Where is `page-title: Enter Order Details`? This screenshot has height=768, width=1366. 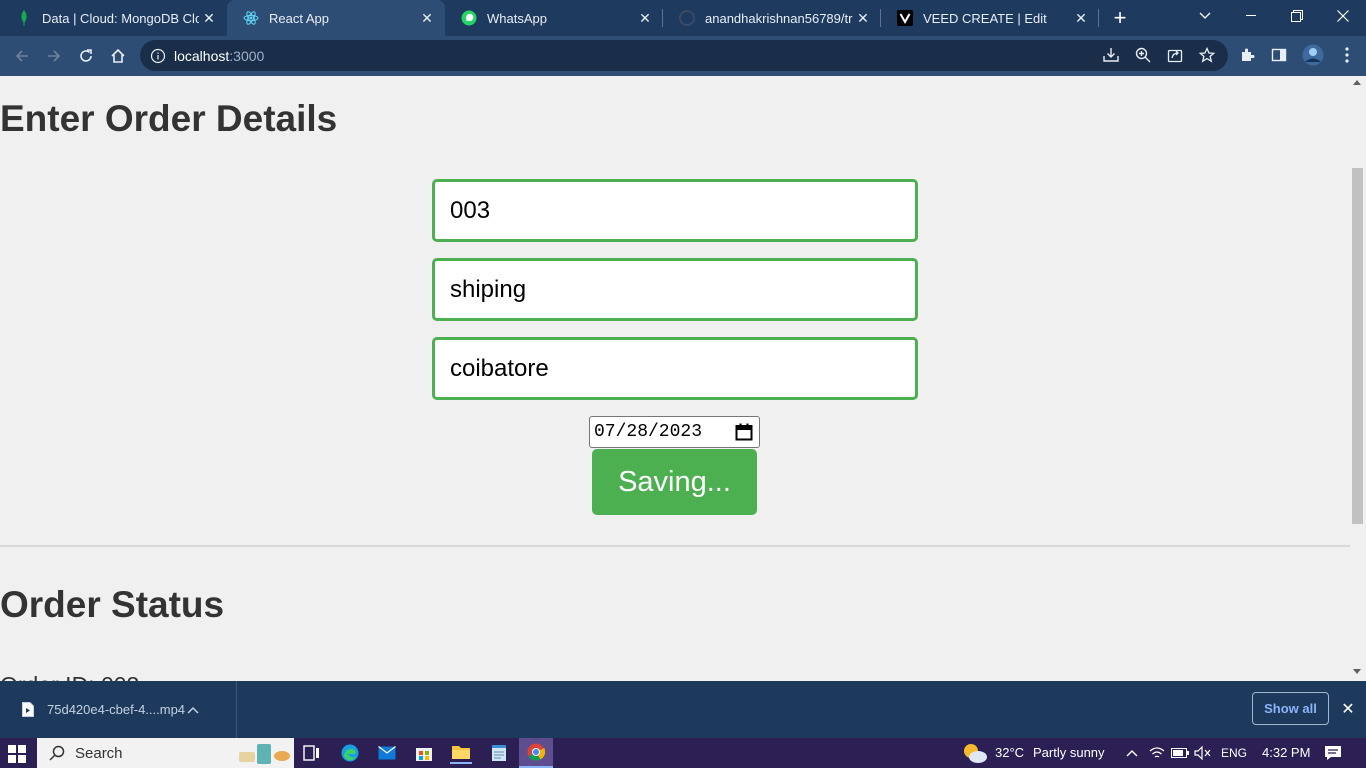 page-title: Enter Order Details is located at coordinates (169, 118).